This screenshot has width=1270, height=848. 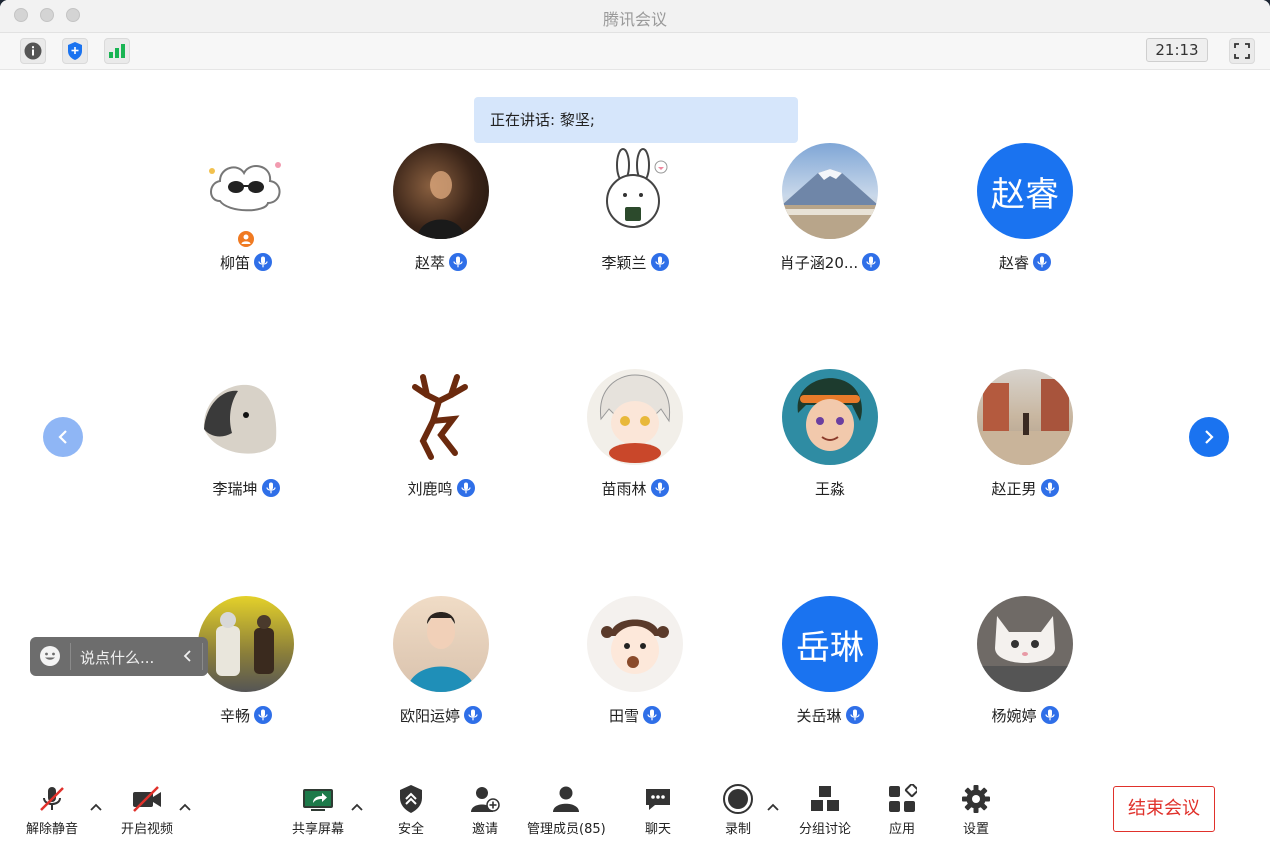 I want to click on participant-tile: 田雪, so click(x=635, y=666).